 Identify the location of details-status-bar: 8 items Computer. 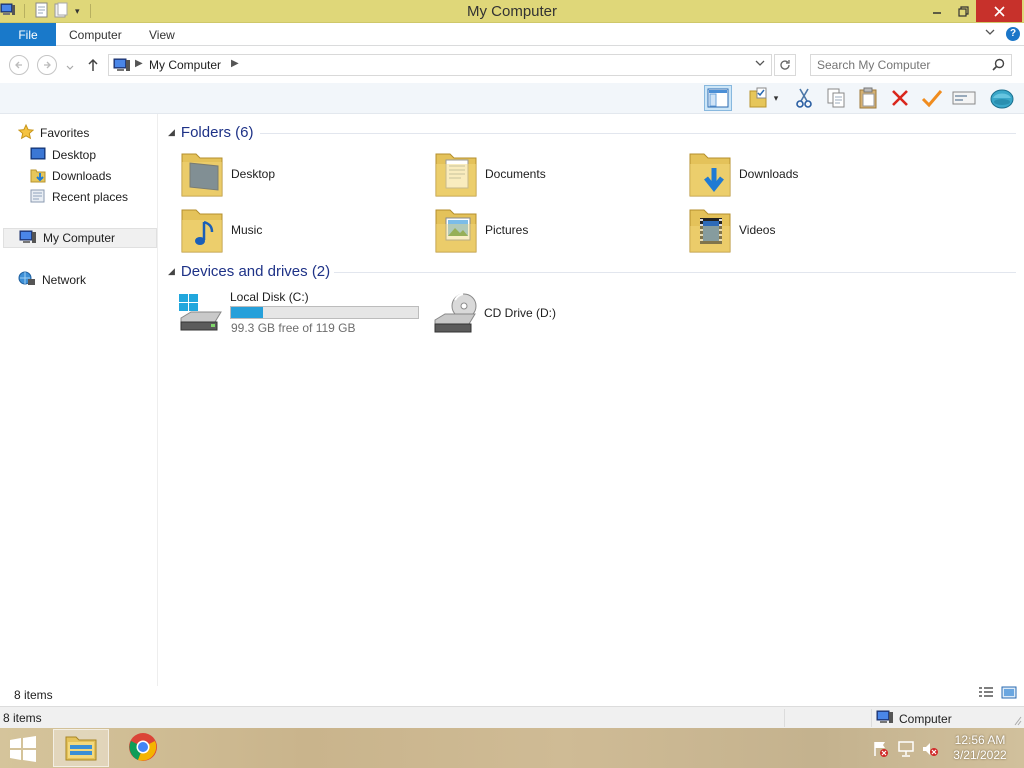
(512, 717).